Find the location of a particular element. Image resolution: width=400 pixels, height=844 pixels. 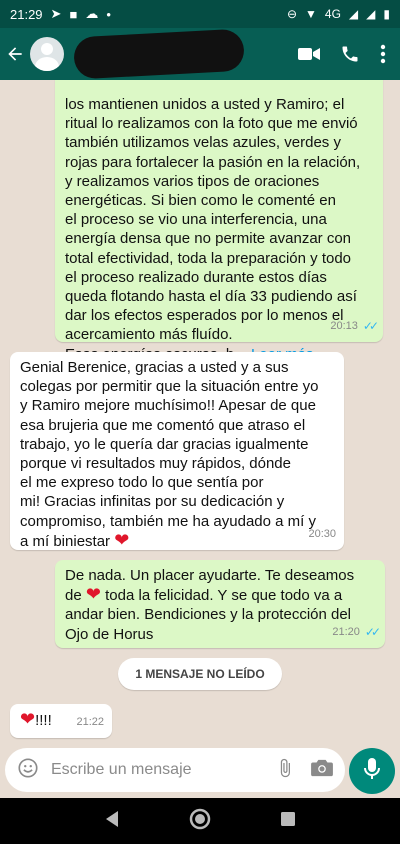

battery-icon: ▮ is located at coordinates (386, 14).